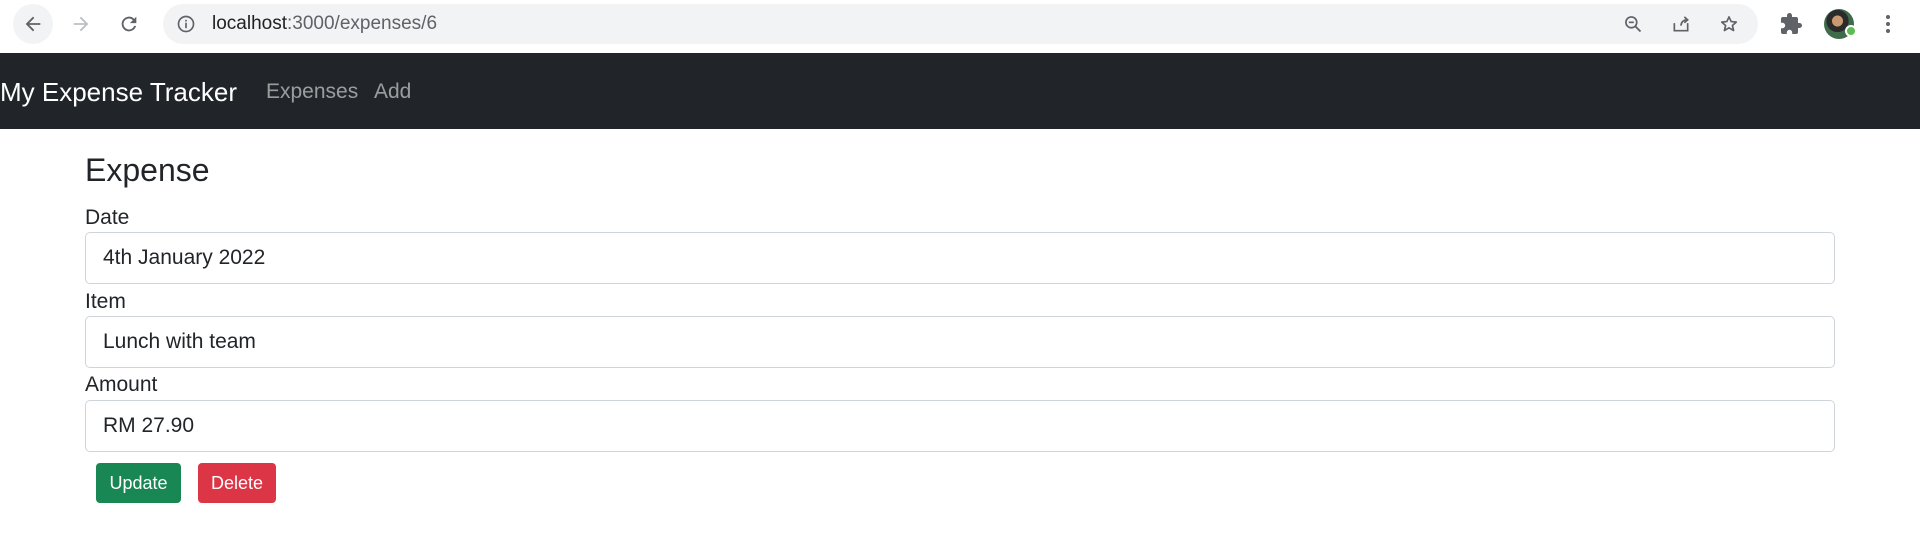 The height and width of the screenshot is (553, 1920). What do you see at coordinates (392, 92) in the screenshot?
I see `nav-link-add: Add` at bounding box center [392, 92].